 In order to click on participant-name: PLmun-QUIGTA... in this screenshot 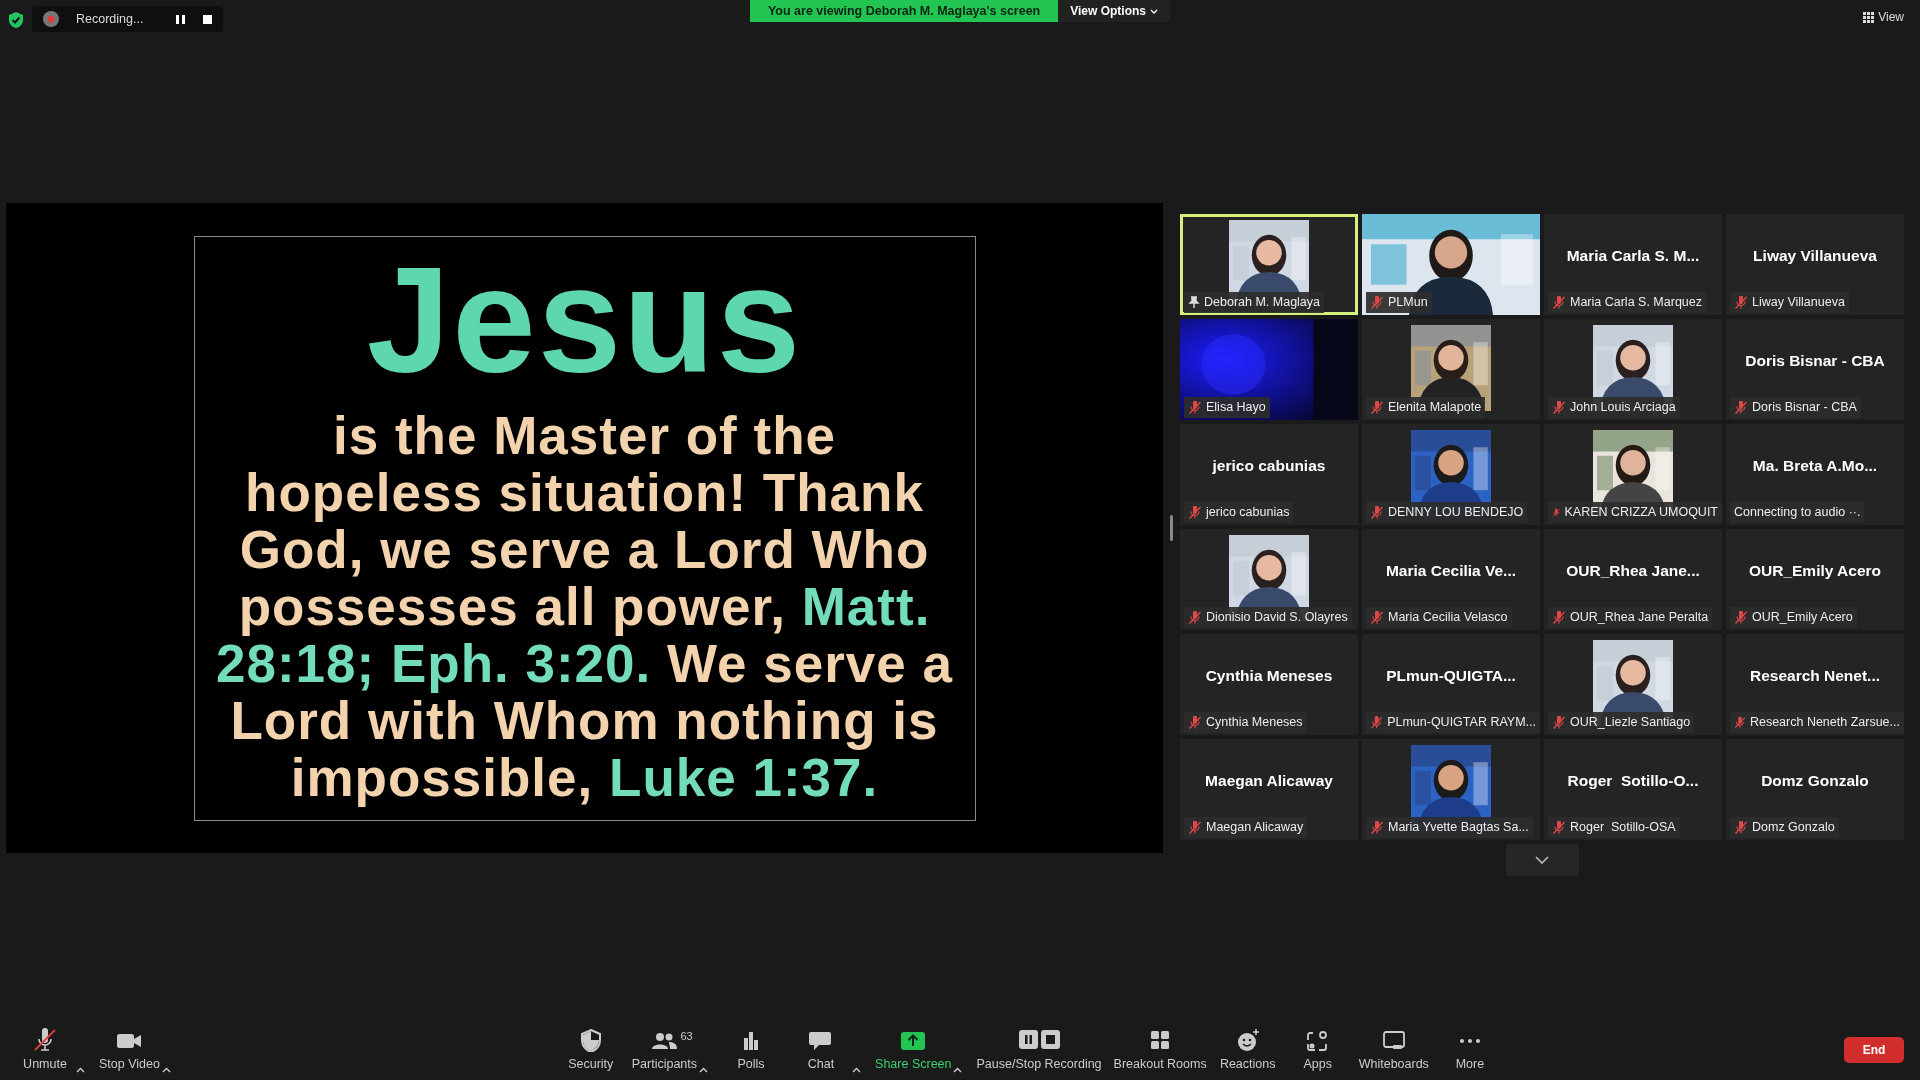, I will do `click(1451, 676)`.